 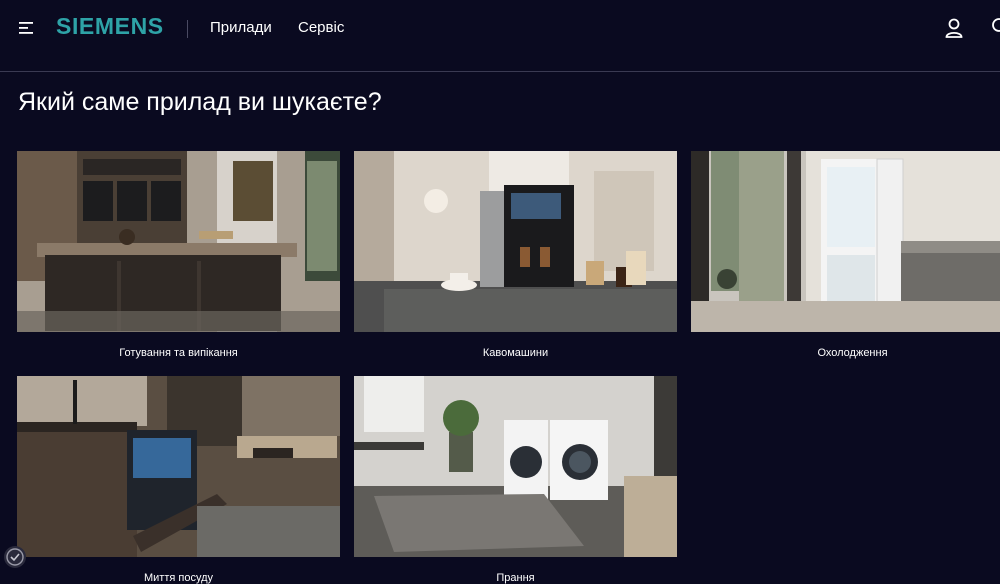 I want to click on page-title: Який саме прилад ви шукаєте?, so click(x=200, y=102).